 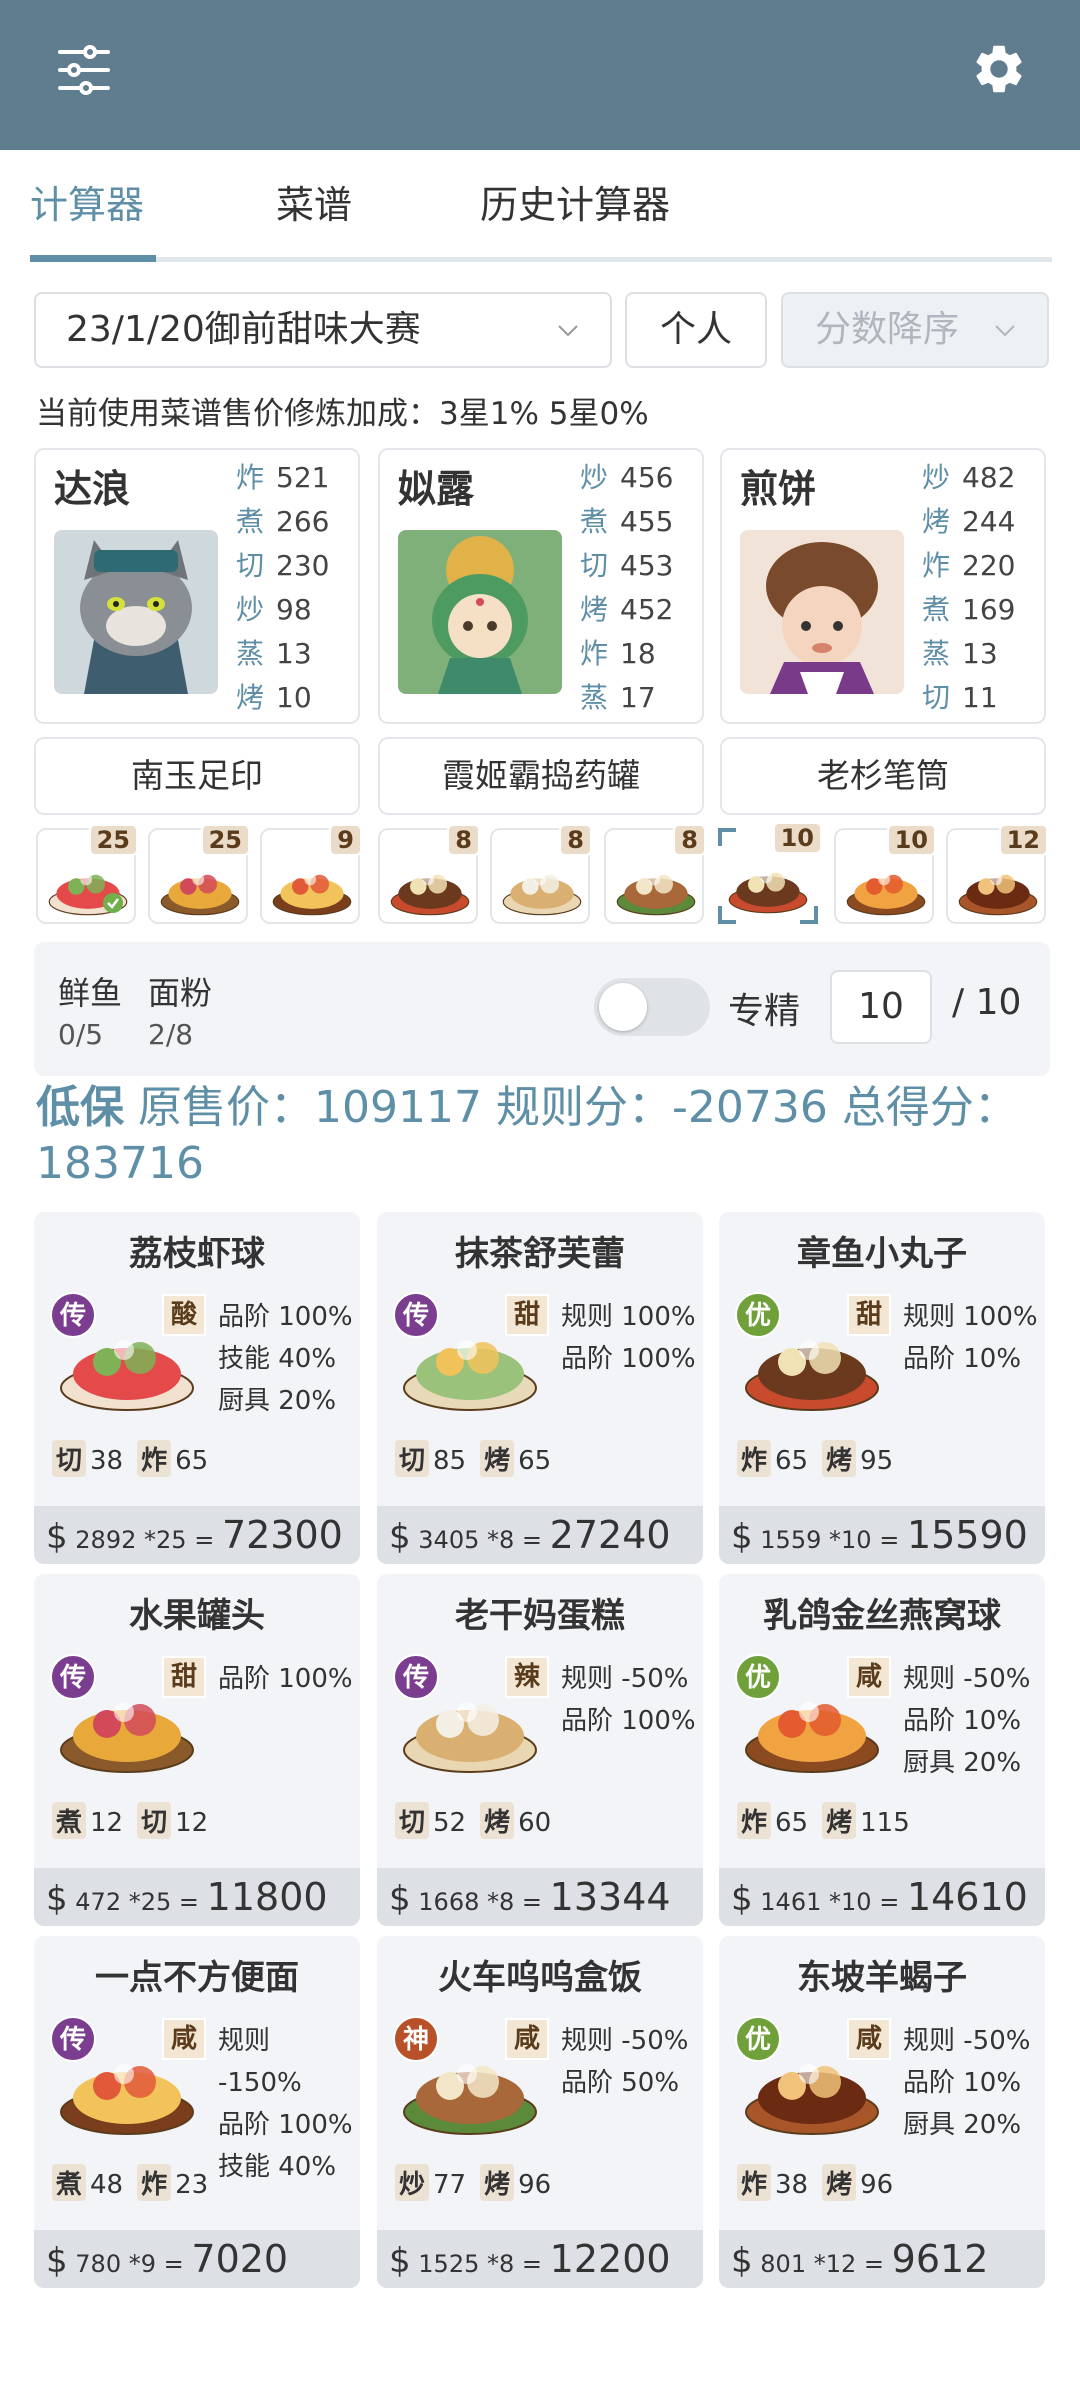 What do you see at coordinates (689, 840) in the screenshot?
I see `recipe-count-badge: 8` at bounding box center [689, 840].